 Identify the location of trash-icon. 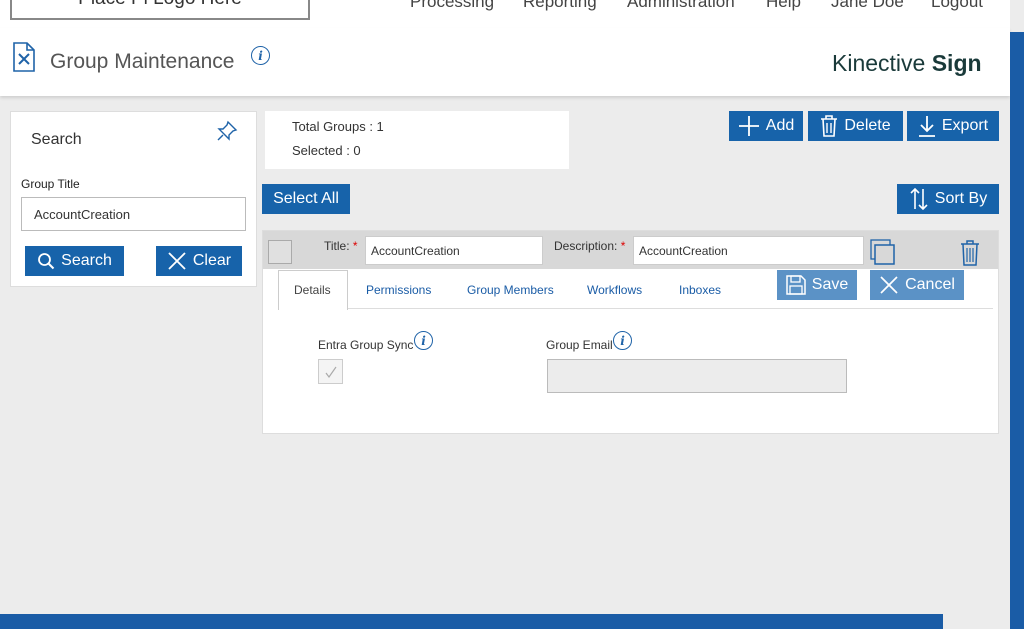
(829, 126).